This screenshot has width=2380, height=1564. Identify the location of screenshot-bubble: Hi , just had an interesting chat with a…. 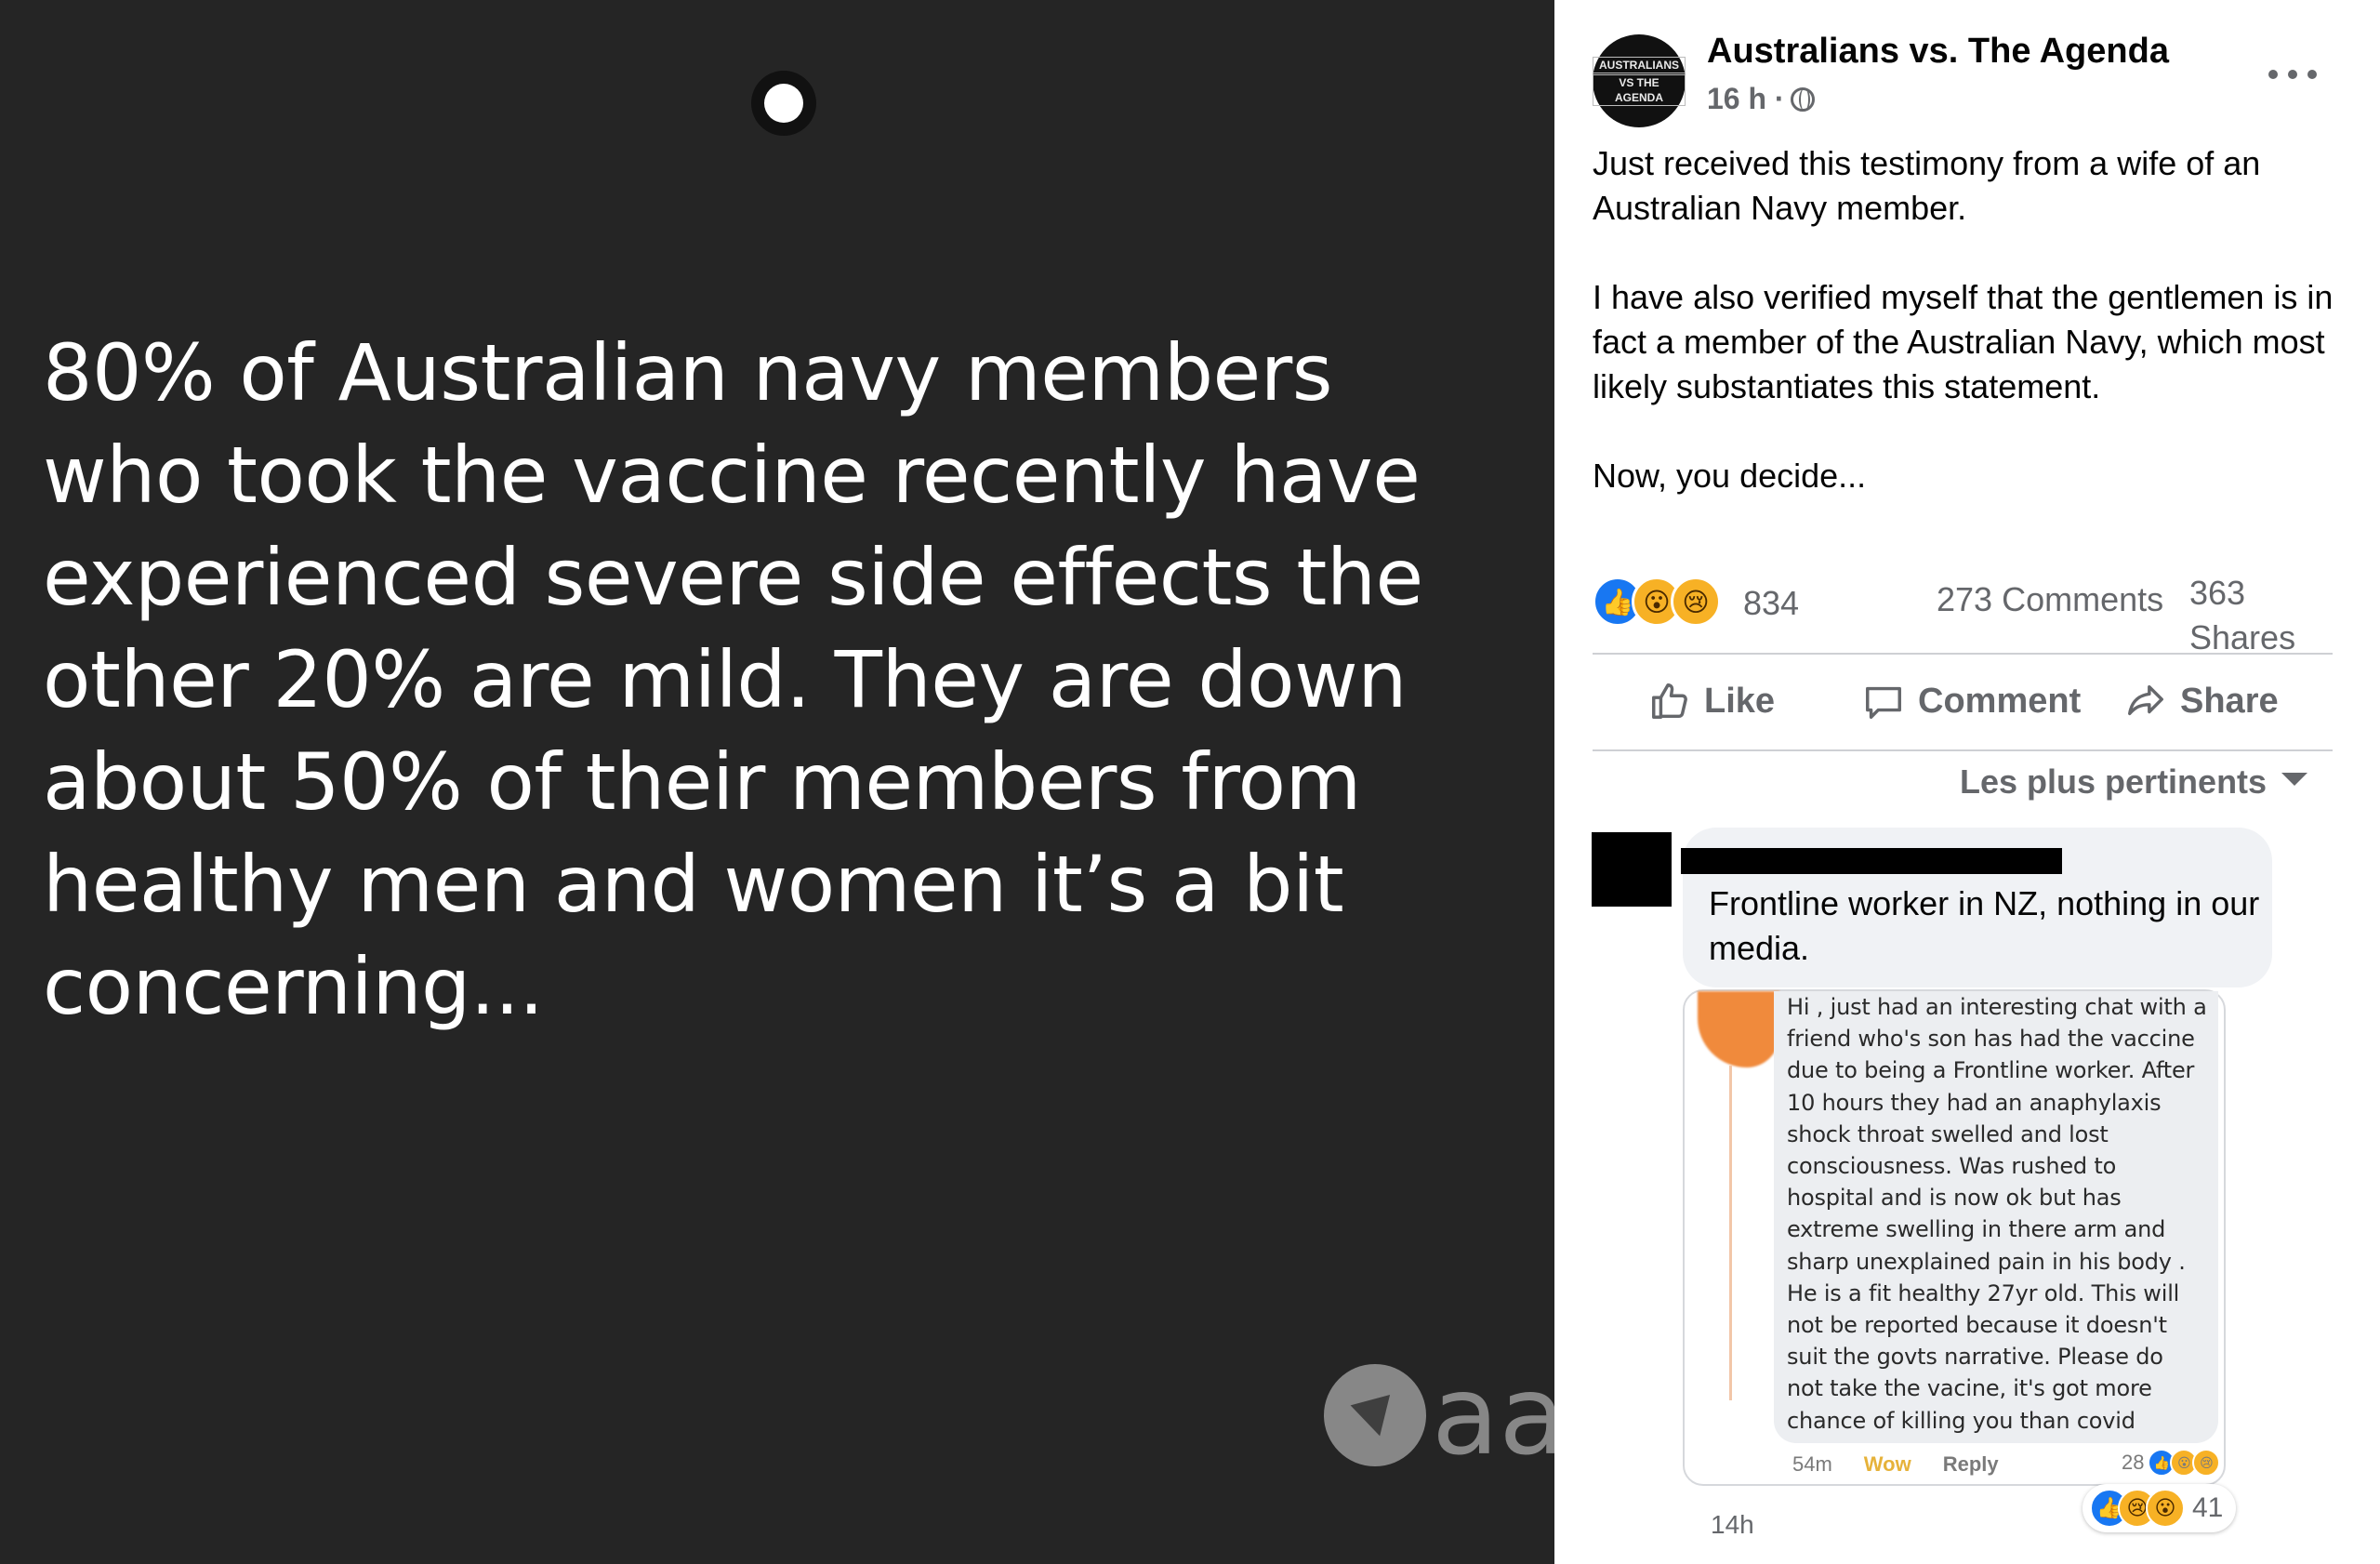
(1996, 1217).